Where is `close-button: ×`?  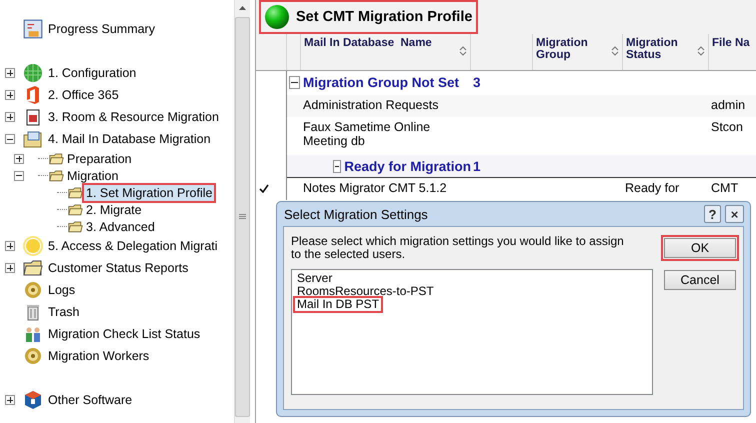 close-button: × is located at coordinates (734, 214).